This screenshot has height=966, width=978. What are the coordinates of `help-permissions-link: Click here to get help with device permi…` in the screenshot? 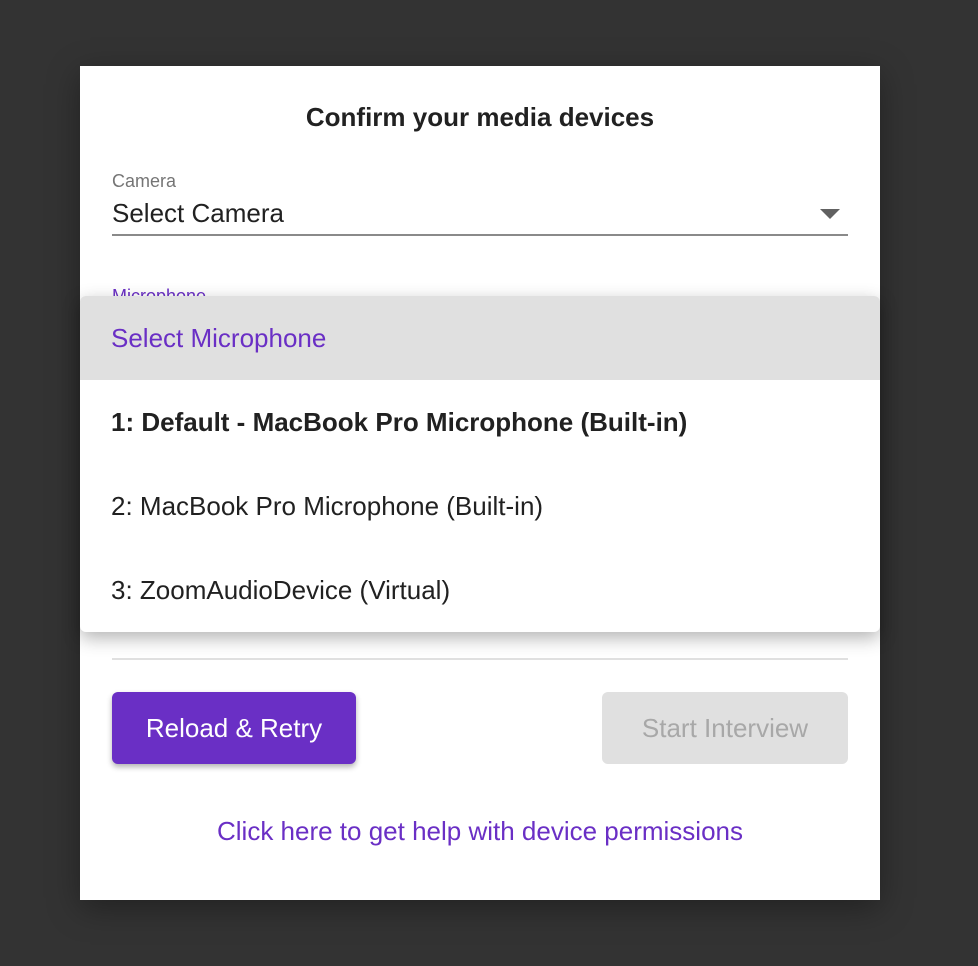 It's located at (480, 831).